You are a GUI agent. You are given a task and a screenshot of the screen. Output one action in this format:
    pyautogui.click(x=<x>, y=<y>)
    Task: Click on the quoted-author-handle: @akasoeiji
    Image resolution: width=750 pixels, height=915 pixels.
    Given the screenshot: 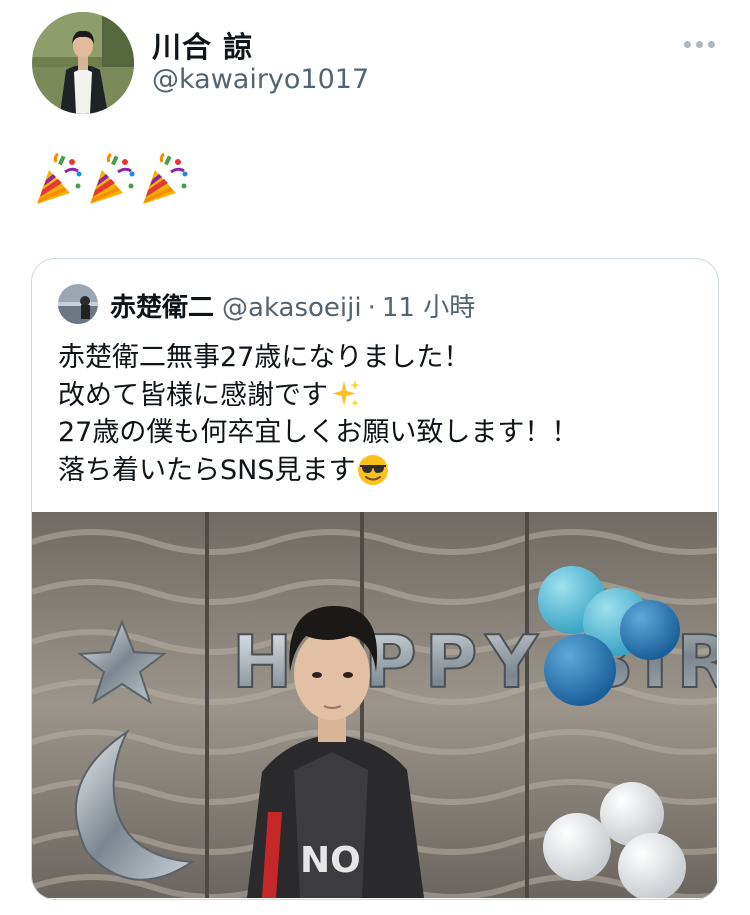 What is the action you would take?
    pyautogui.click(x=292, y=308)
    